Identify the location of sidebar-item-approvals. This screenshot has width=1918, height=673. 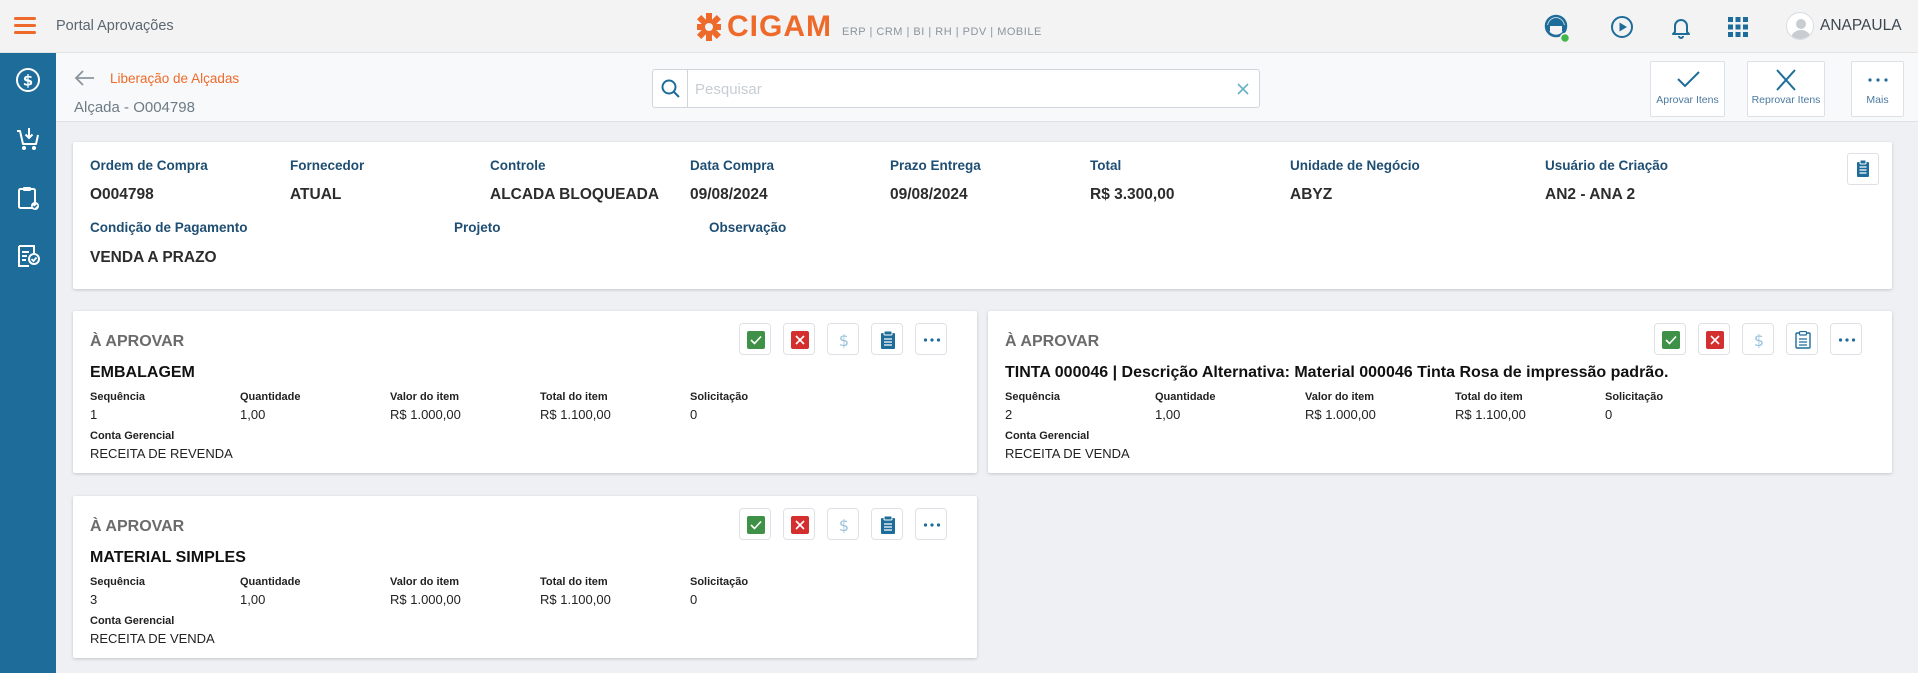
(28, 256).